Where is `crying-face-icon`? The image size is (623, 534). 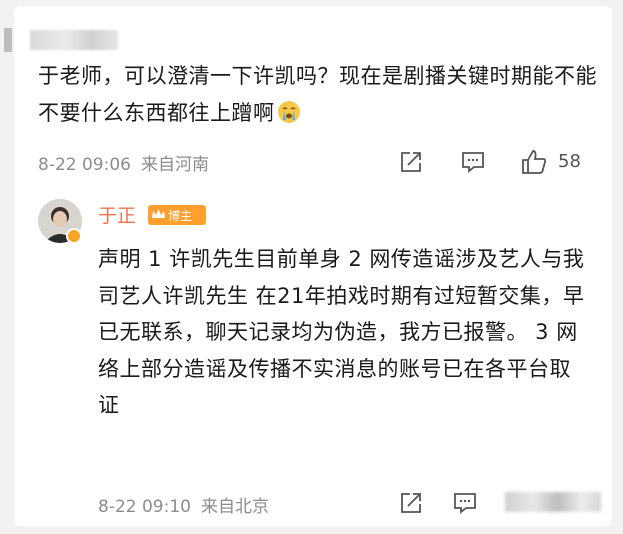
crying-face-icon is located at coordinates (288, 112).